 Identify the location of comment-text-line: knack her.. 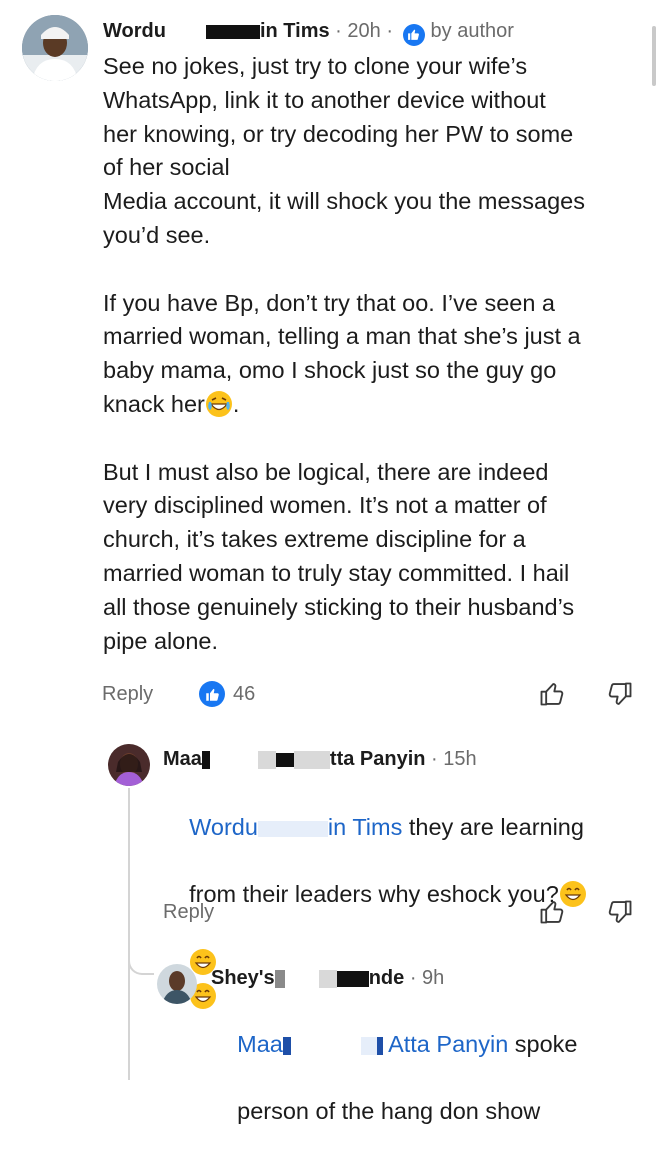
(171, 403).